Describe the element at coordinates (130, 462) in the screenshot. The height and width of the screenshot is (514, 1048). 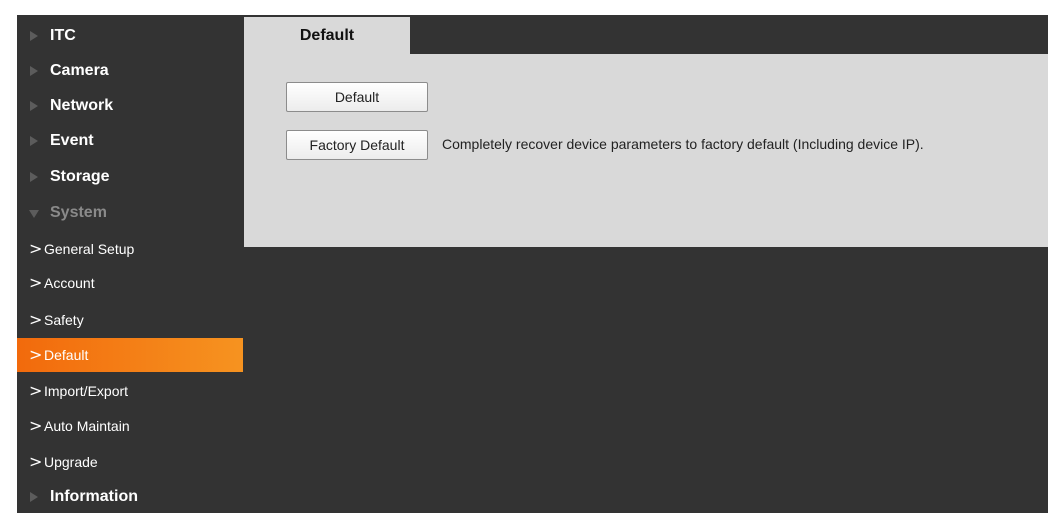
I see `sidebar-subitem-upgrade: > Upgrade` at that location.